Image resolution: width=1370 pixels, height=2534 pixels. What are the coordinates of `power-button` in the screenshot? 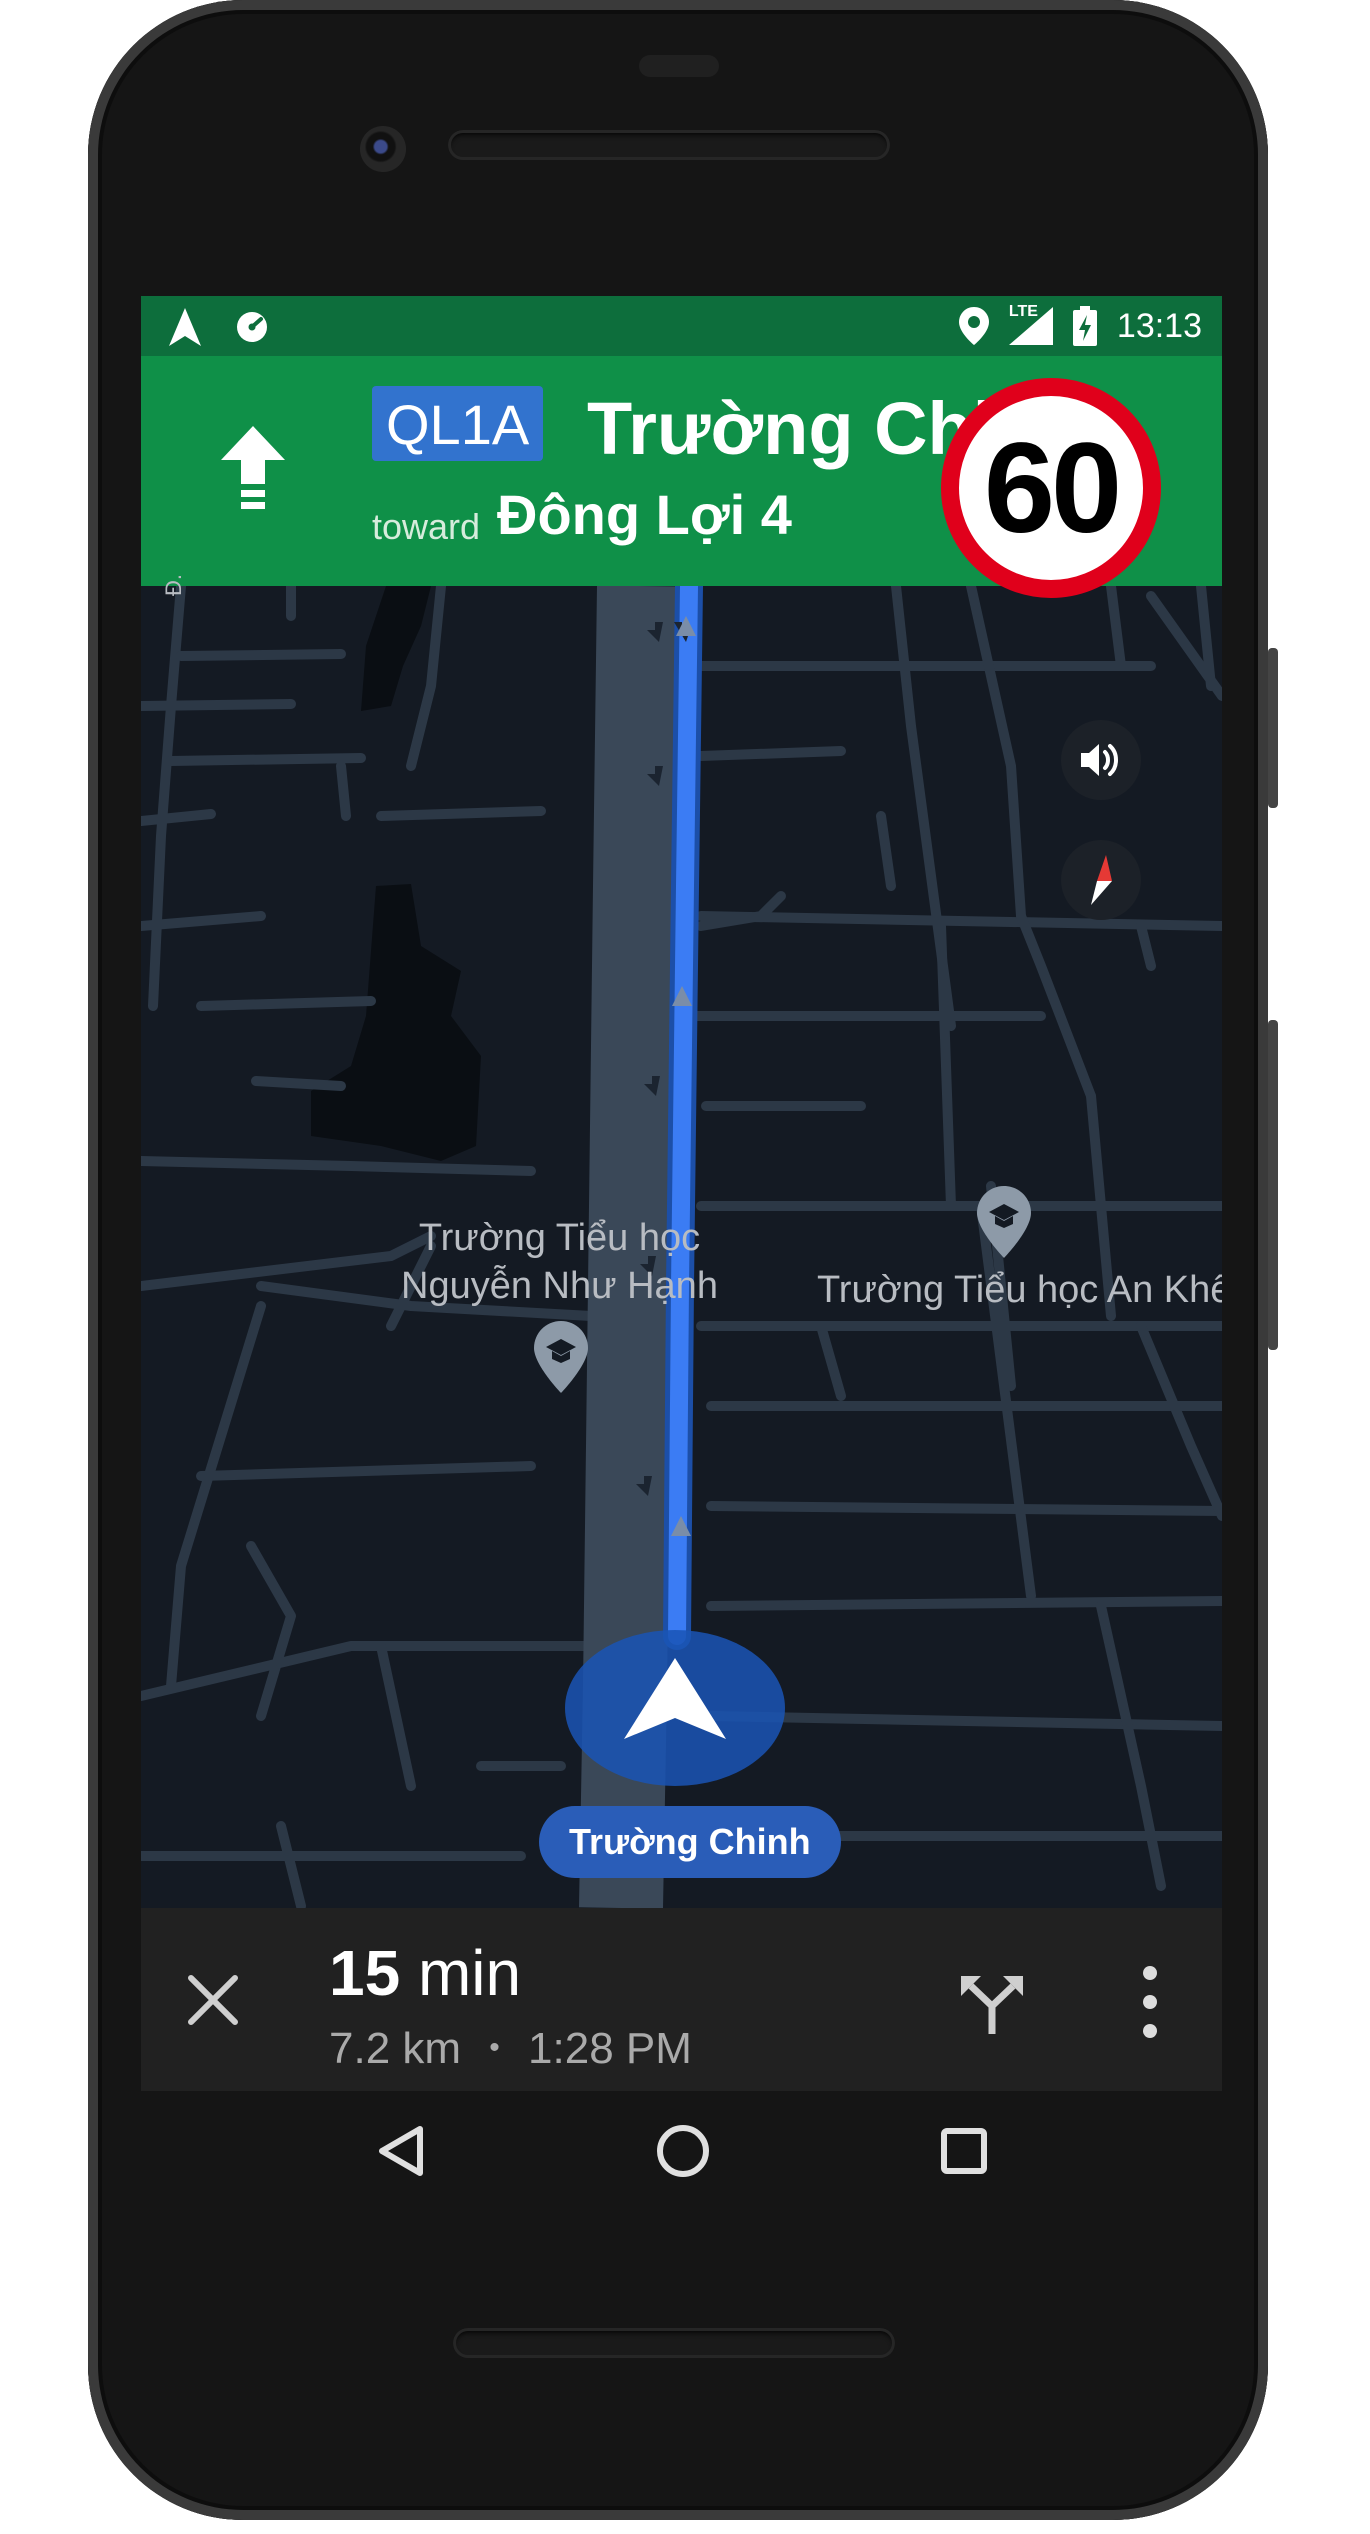 It's located at (1273, 728).